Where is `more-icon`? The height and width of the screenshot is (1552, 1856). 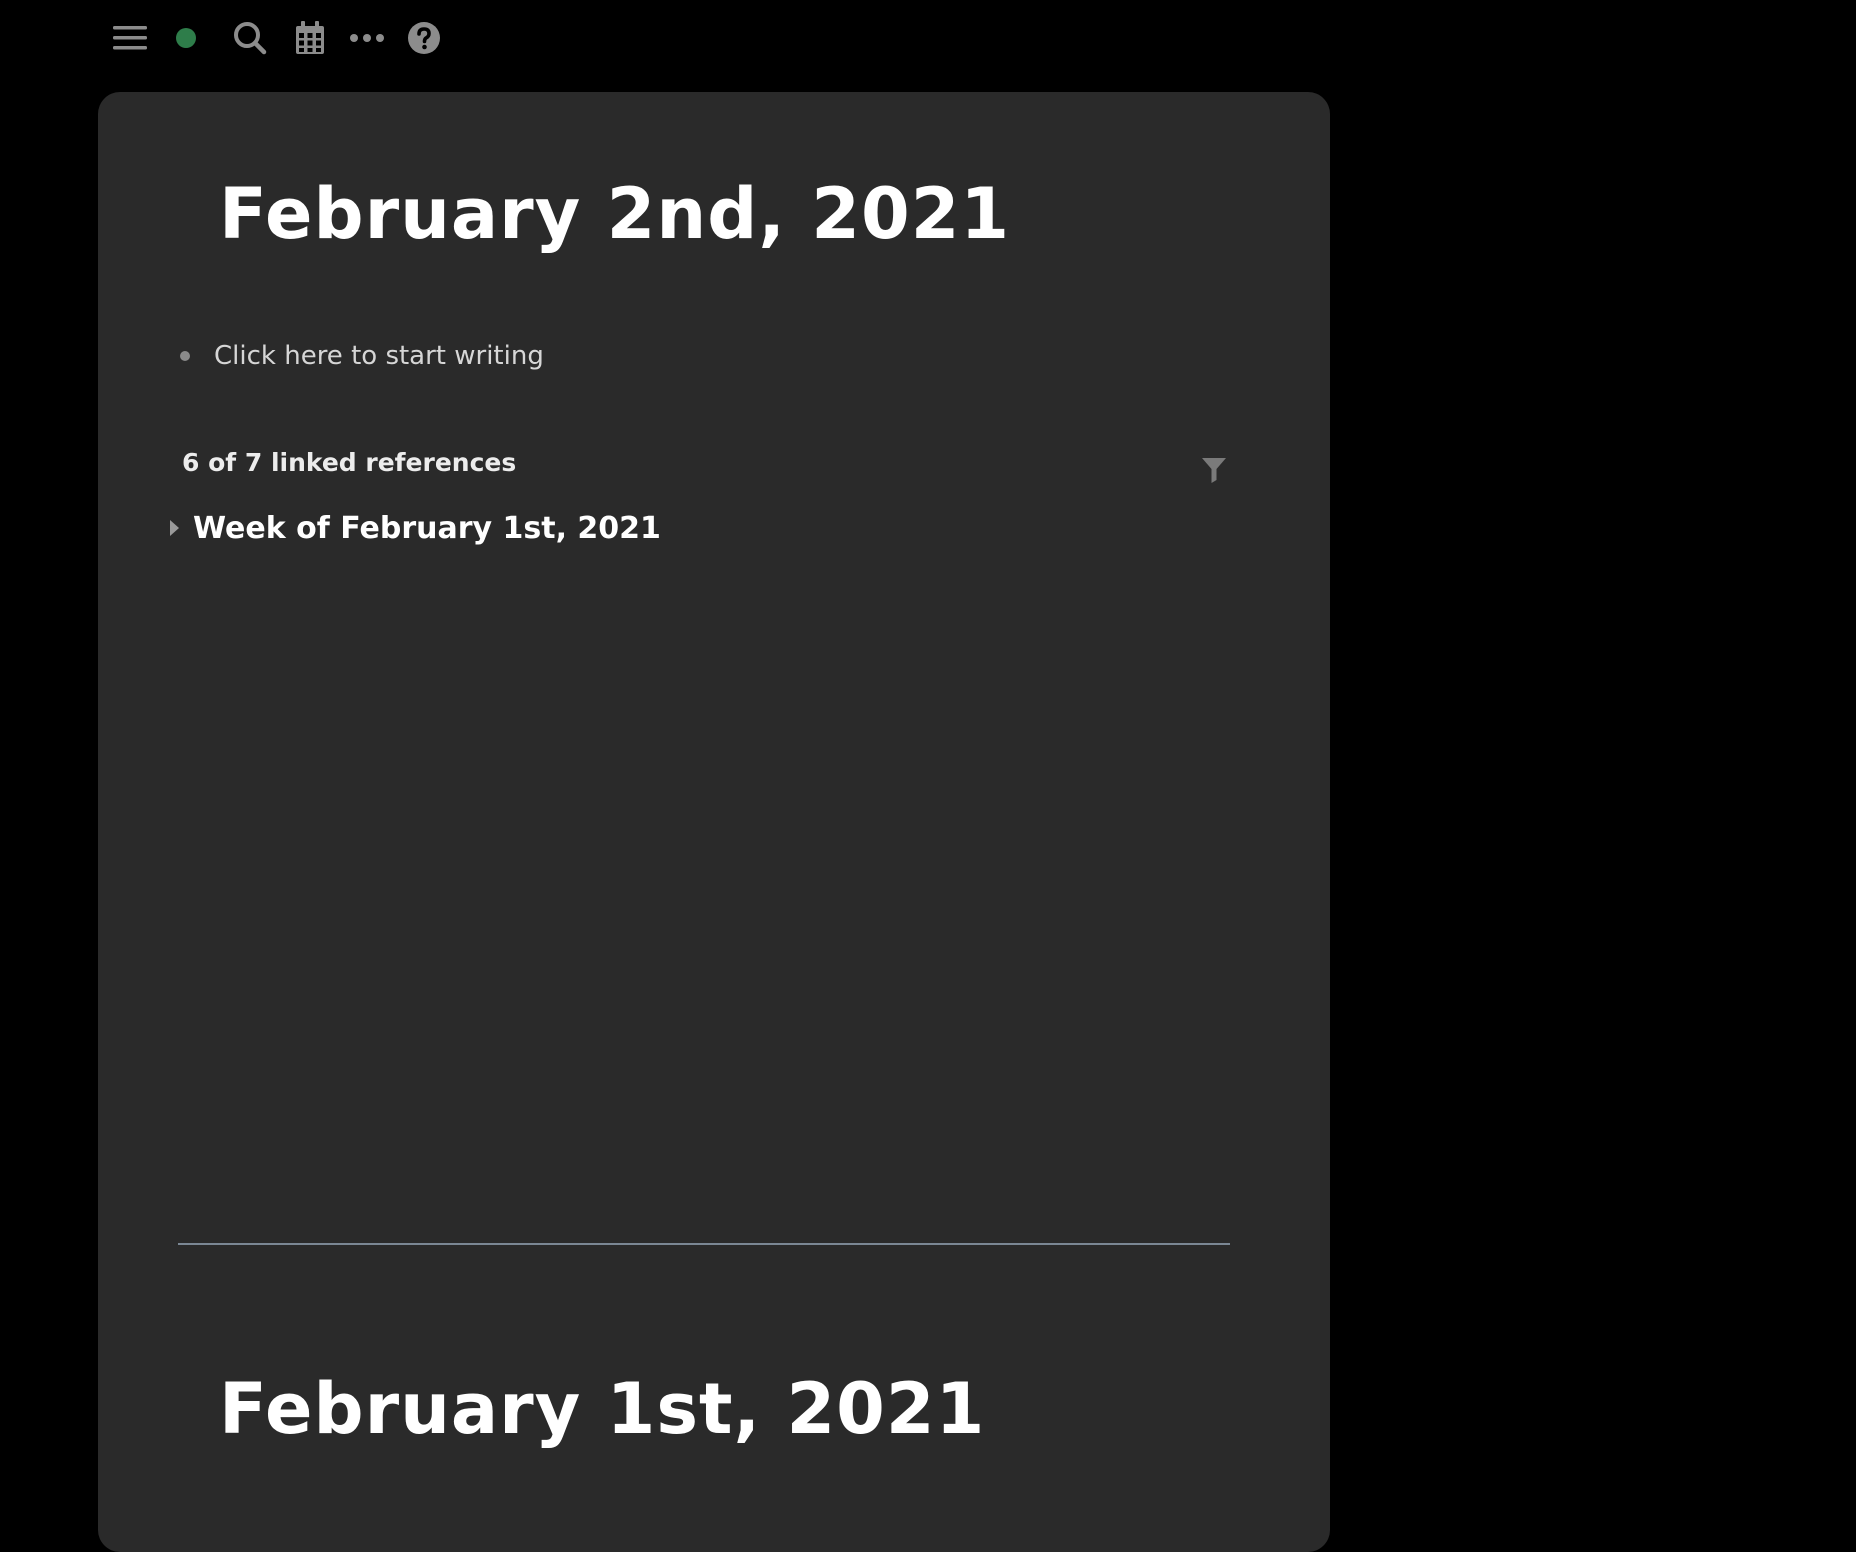 more-icon is located at coordinates (367, 38).